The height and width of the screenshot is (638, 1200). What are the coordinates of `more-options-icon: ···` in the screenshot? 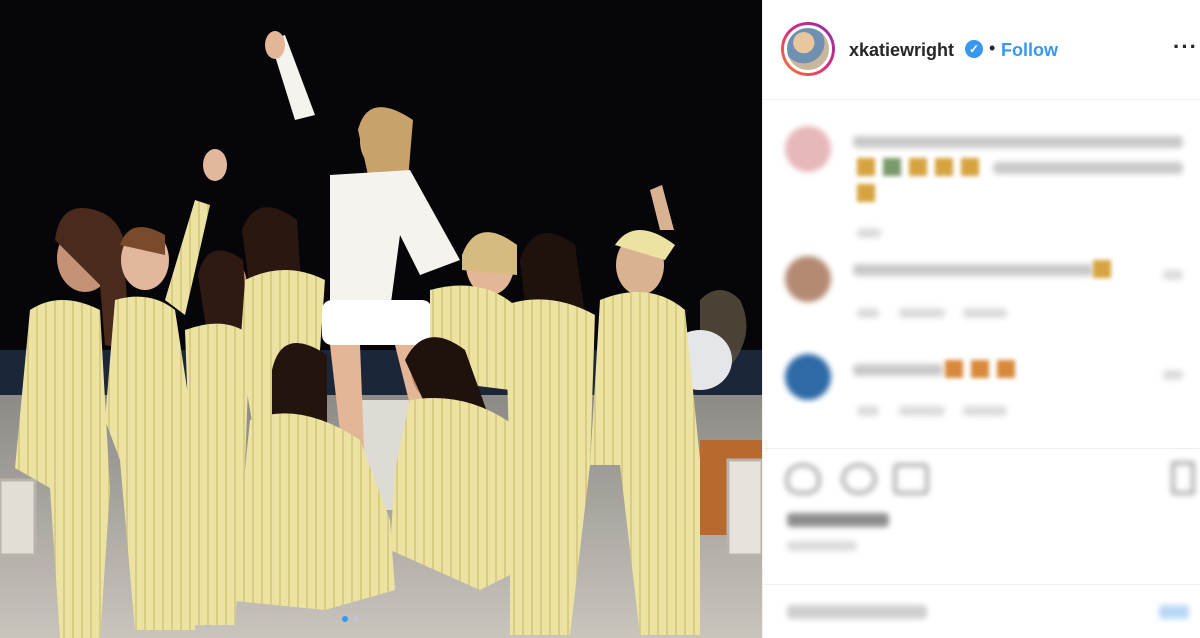 It's located at (1185, 47).